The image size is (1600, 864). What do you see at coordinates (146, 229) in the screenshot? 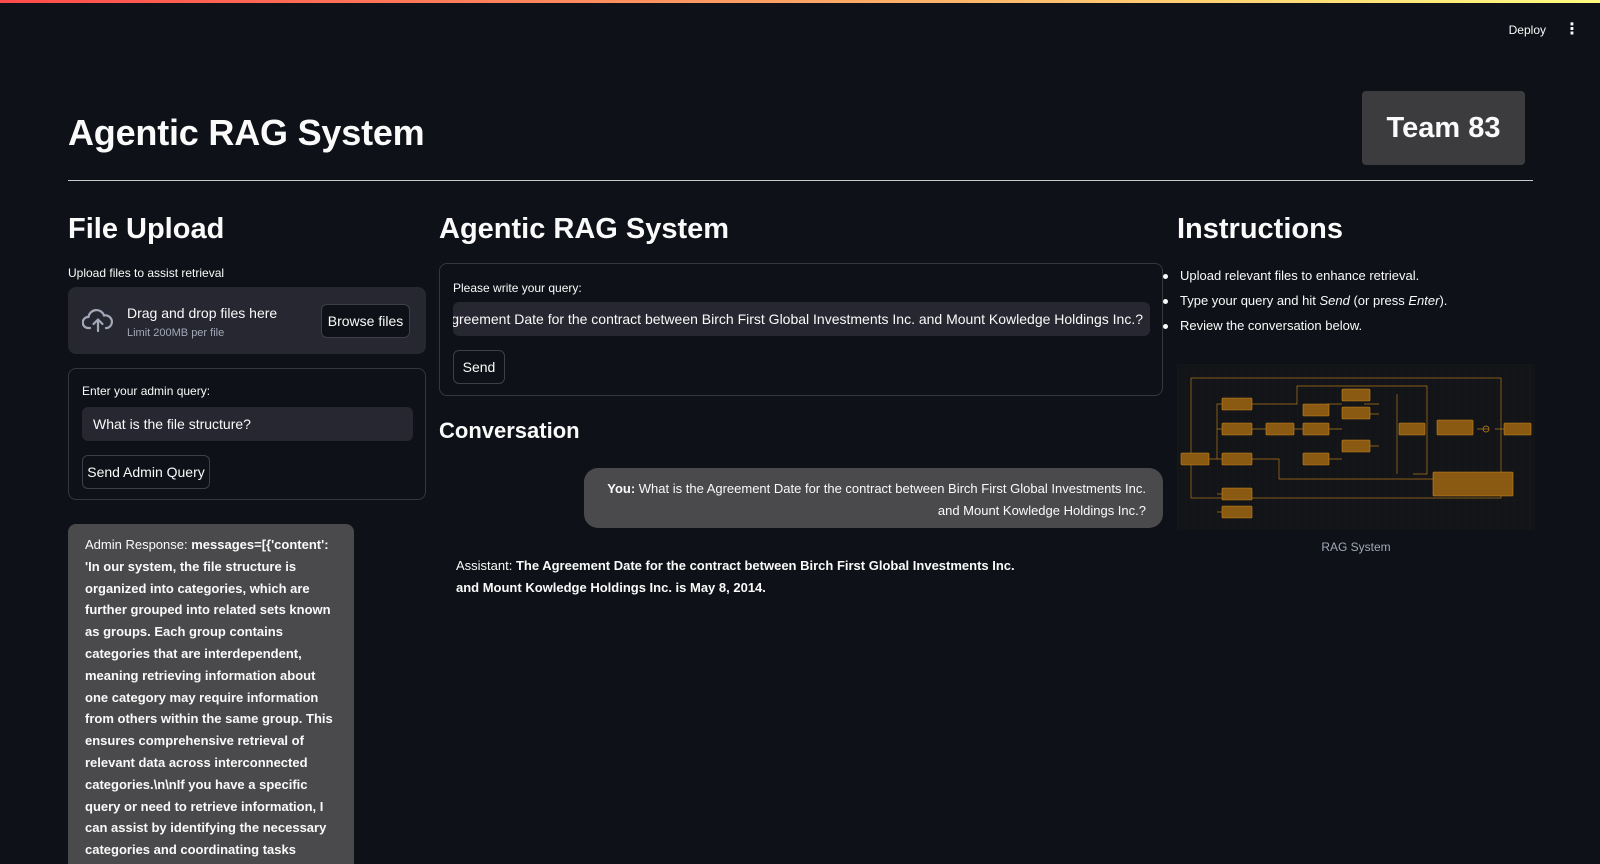
I see `file-upload-title: File Upload` at bounding box center [146, 229].